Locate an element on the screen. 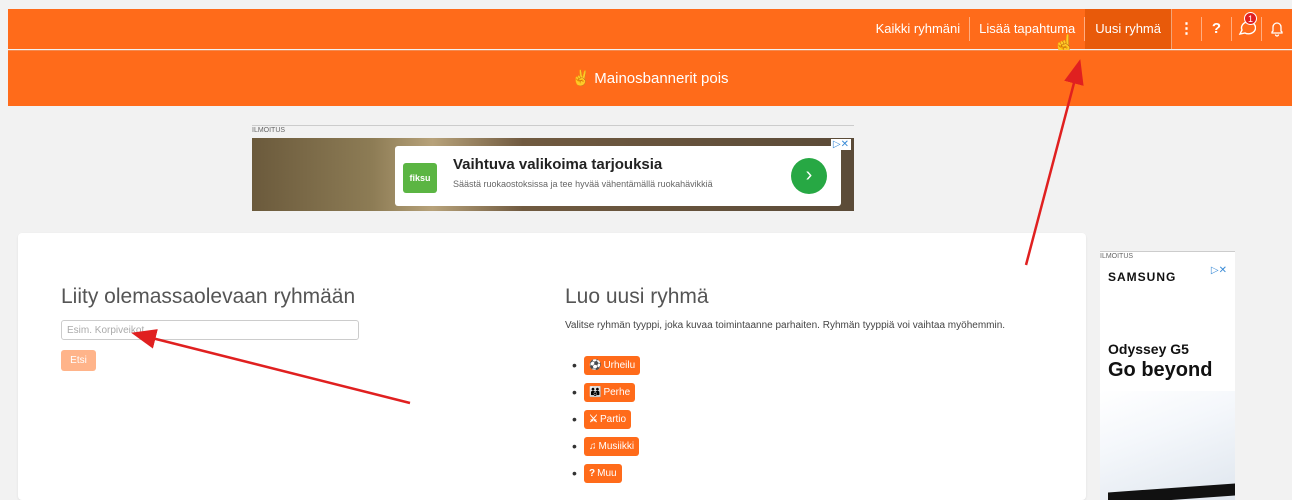 The width and height of the screenshot is (1292, 500). type-button-partio: ⚔ Partio is located at coordinates (608, 419).